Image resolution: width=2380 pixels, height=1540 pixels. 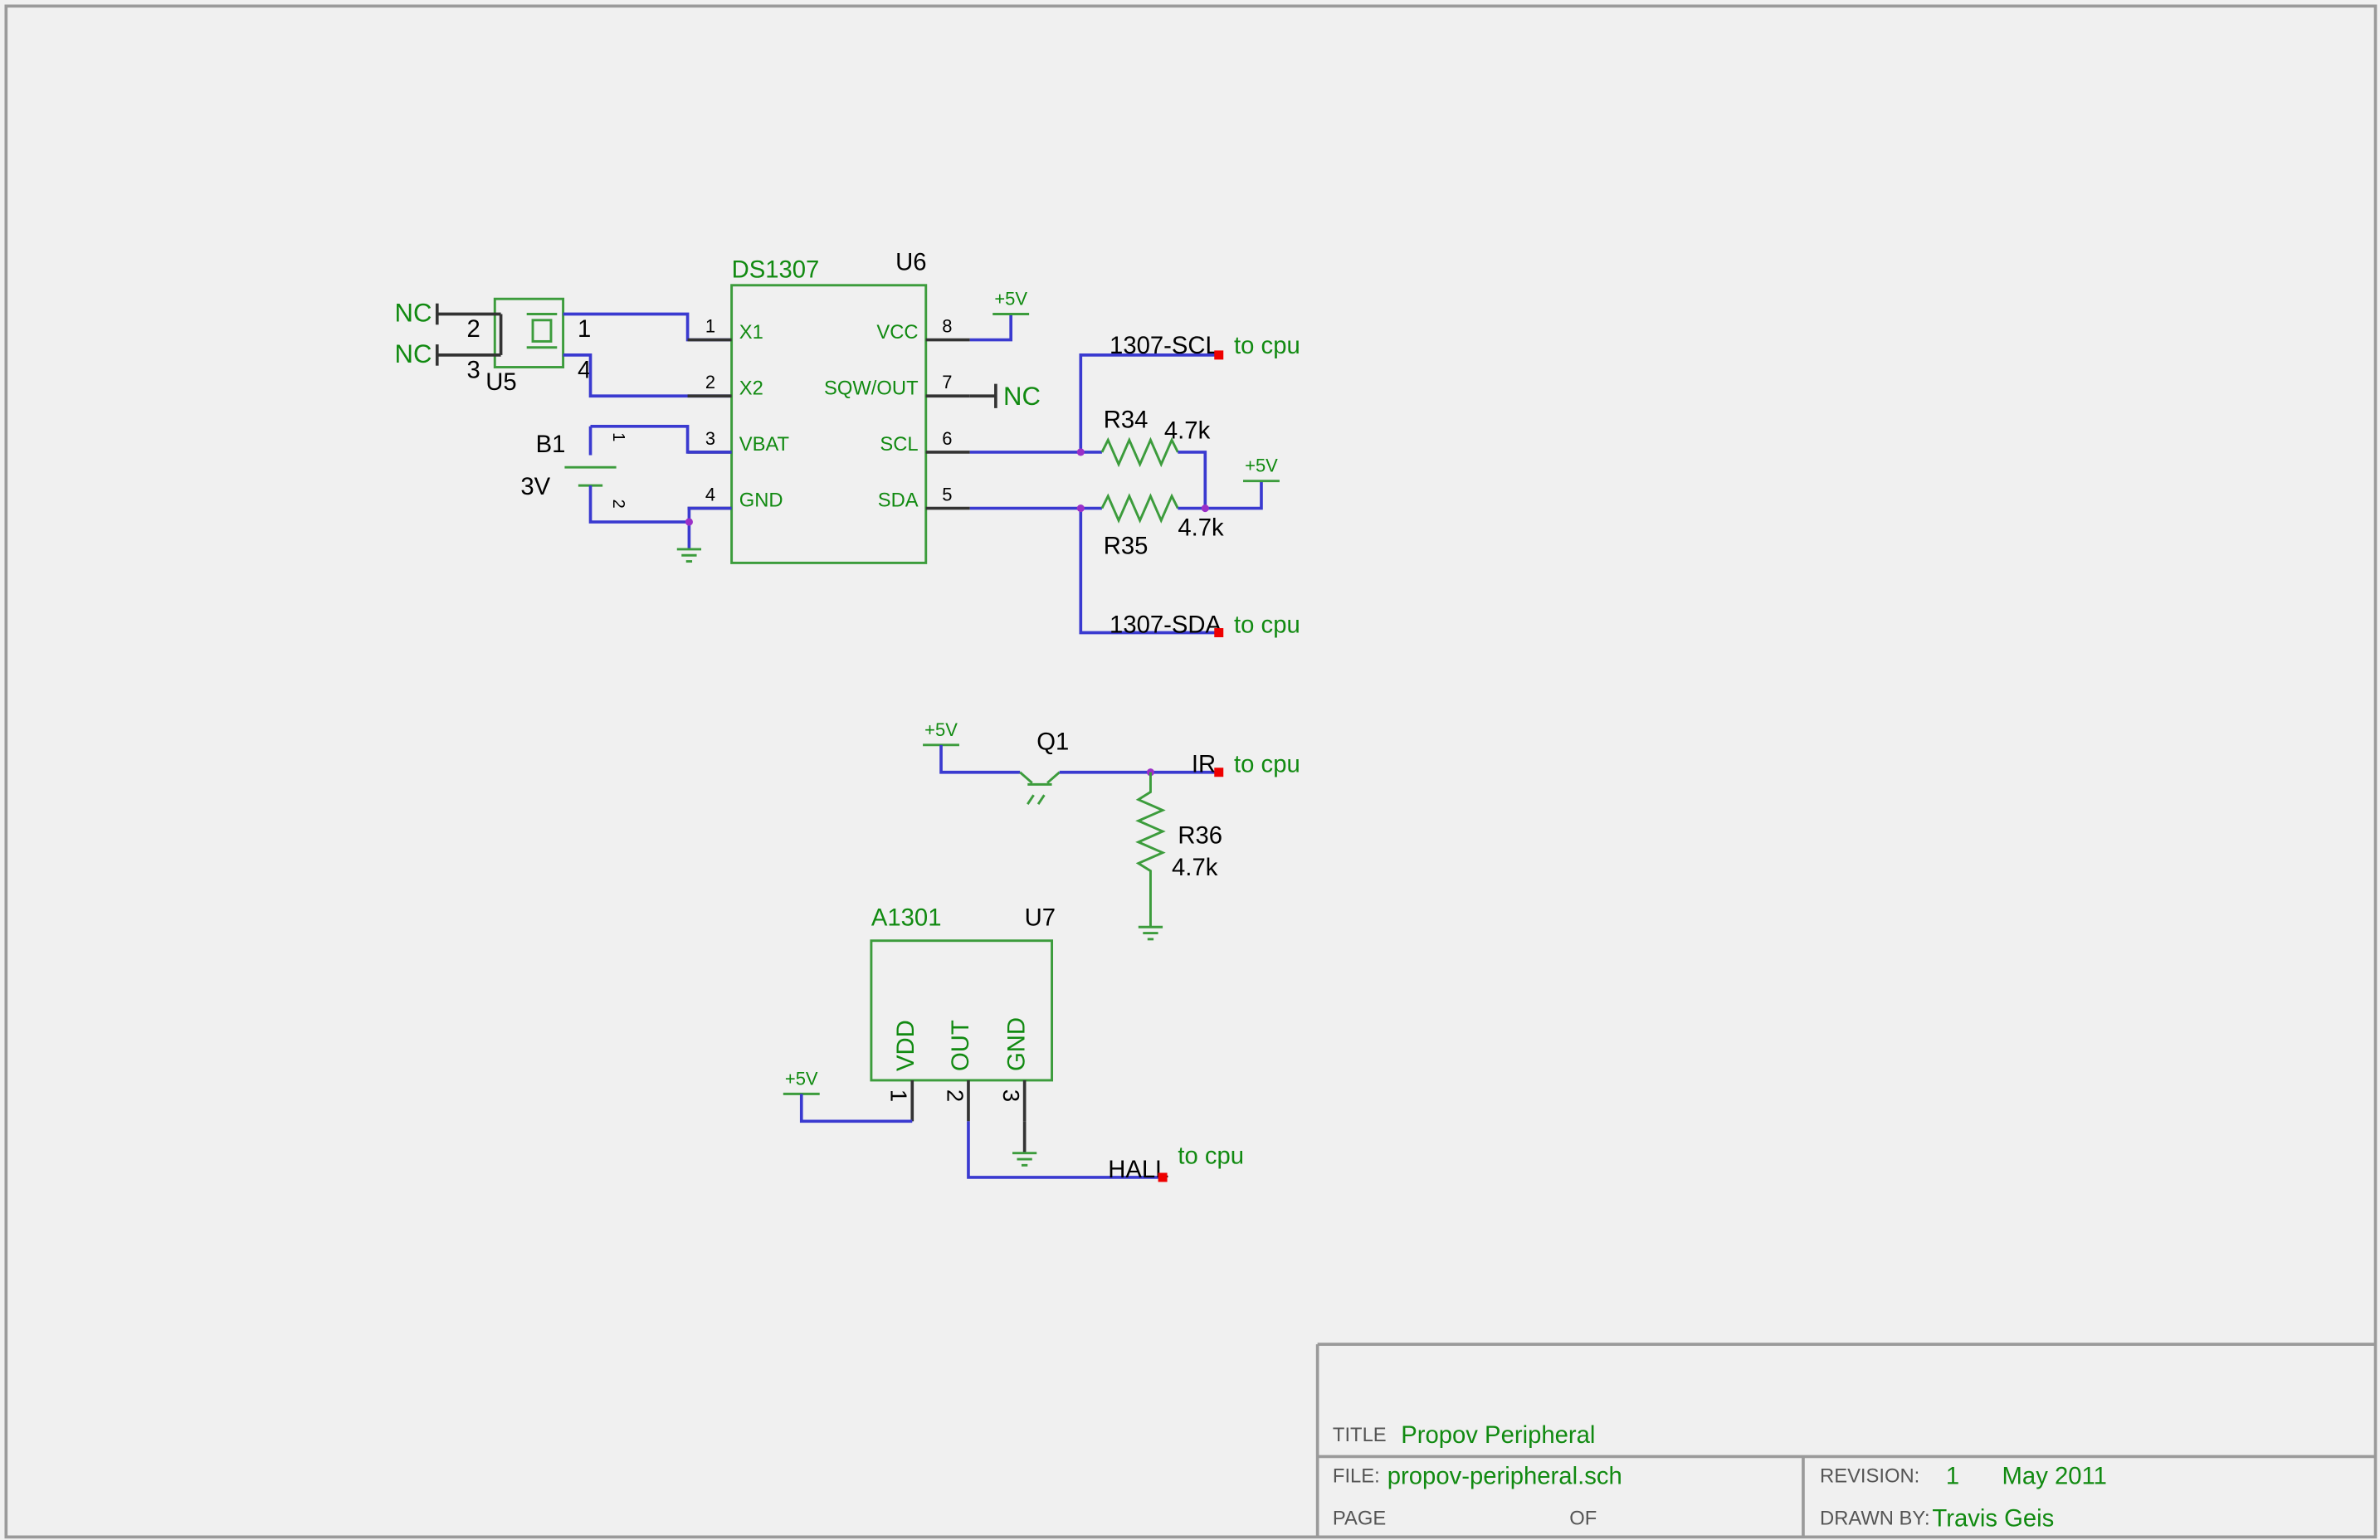 I want to click on u6-pin2-number: 2, so click(x=710, y=382).